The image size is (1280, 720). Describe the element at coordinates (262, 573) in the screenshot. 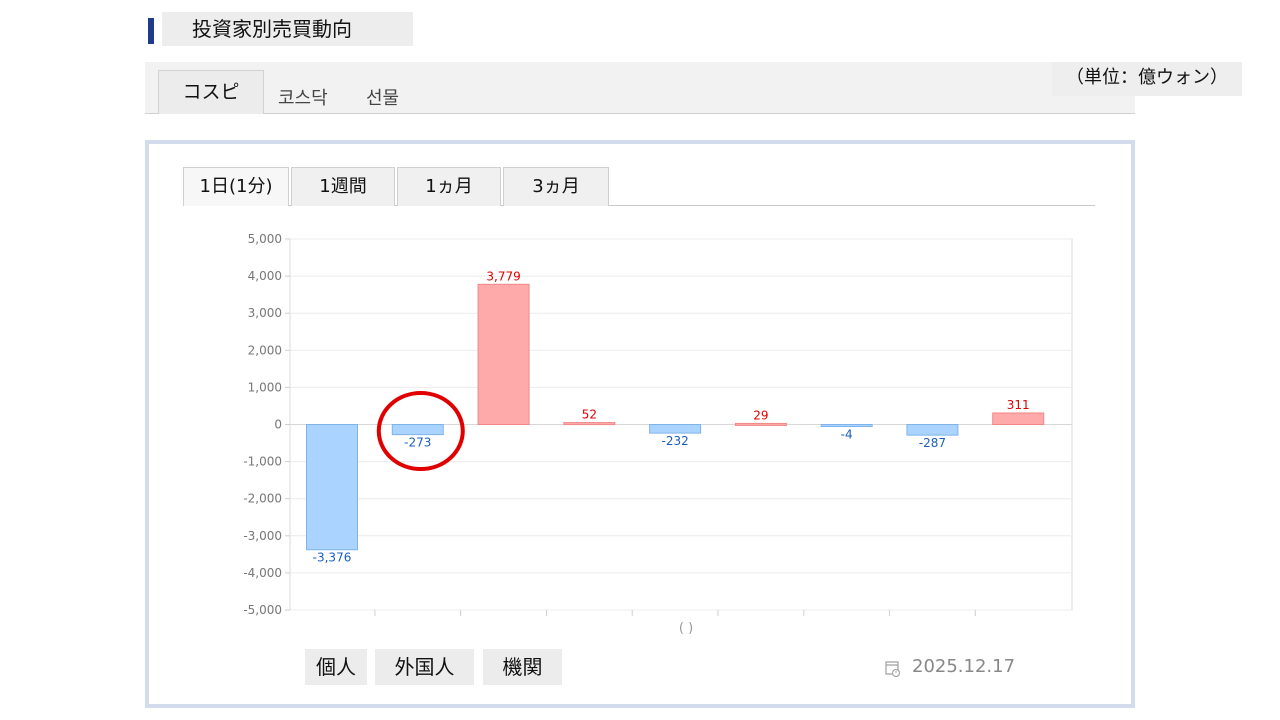

I see `y-tick-label: -4,000` at that location.